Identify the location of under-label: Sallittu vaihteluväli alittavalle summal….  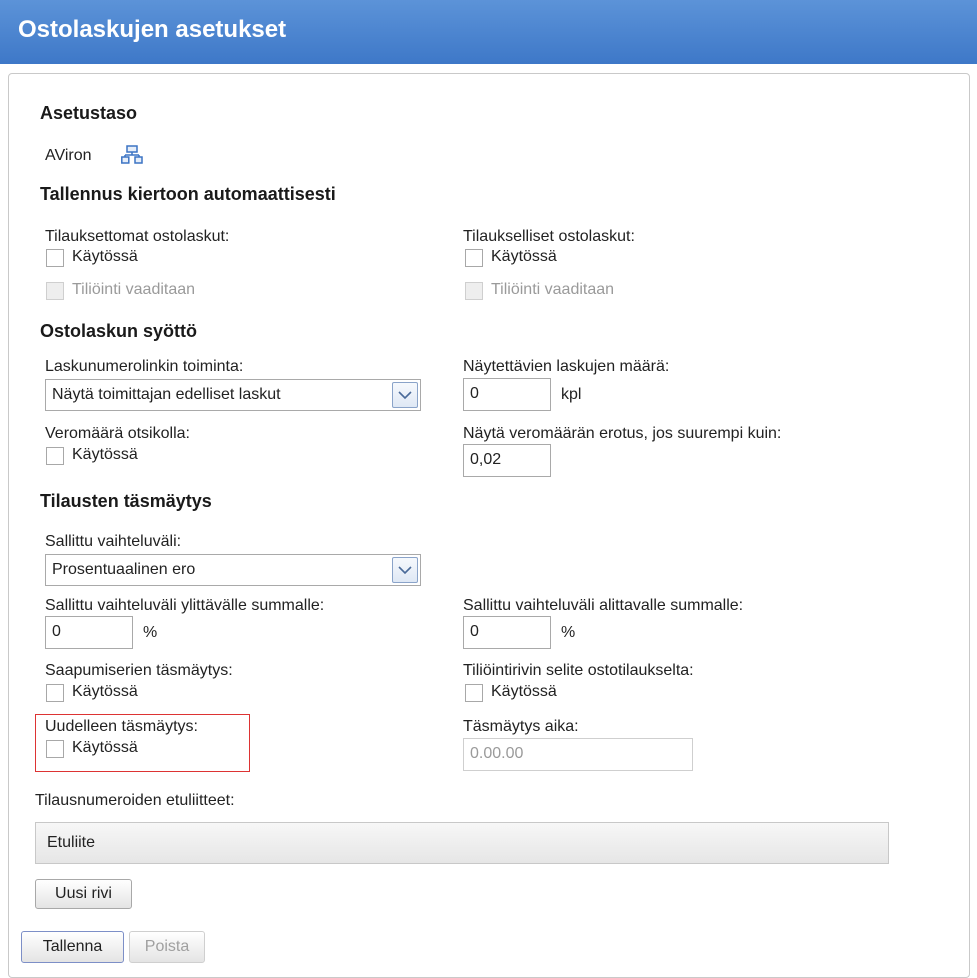
(603, 605).